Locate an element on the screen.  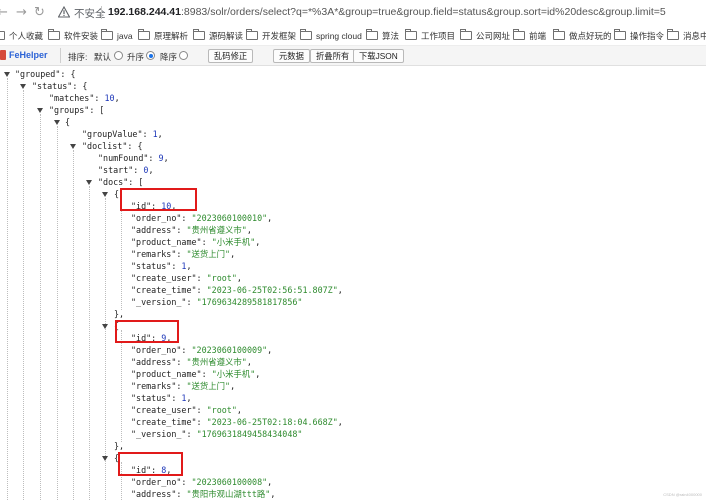
json-line: "numFound": 9, is located at coordinates (133, 158).